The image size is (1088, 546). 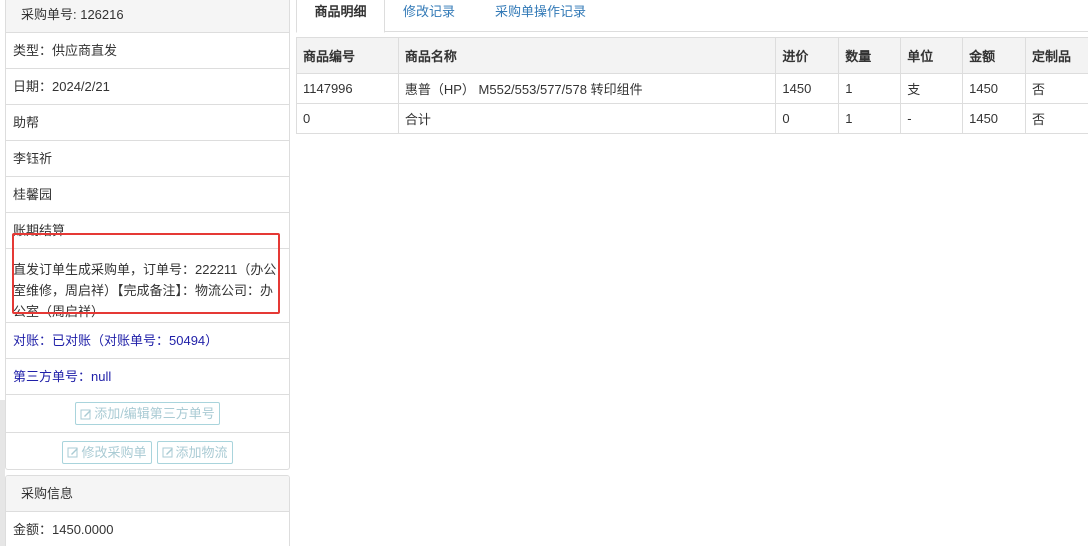 I want to click on cell-purchase-price: 1450, so click(x=807, y=88).